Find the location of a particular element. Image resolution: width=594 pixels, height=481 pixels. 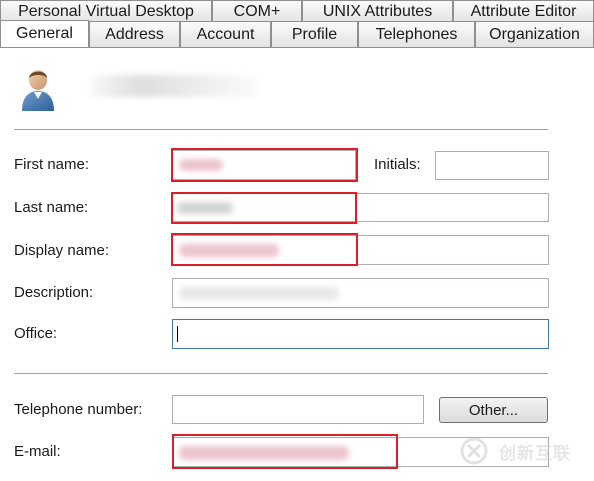

tab-telephones: Telephones is located at coordinates (416, 34).